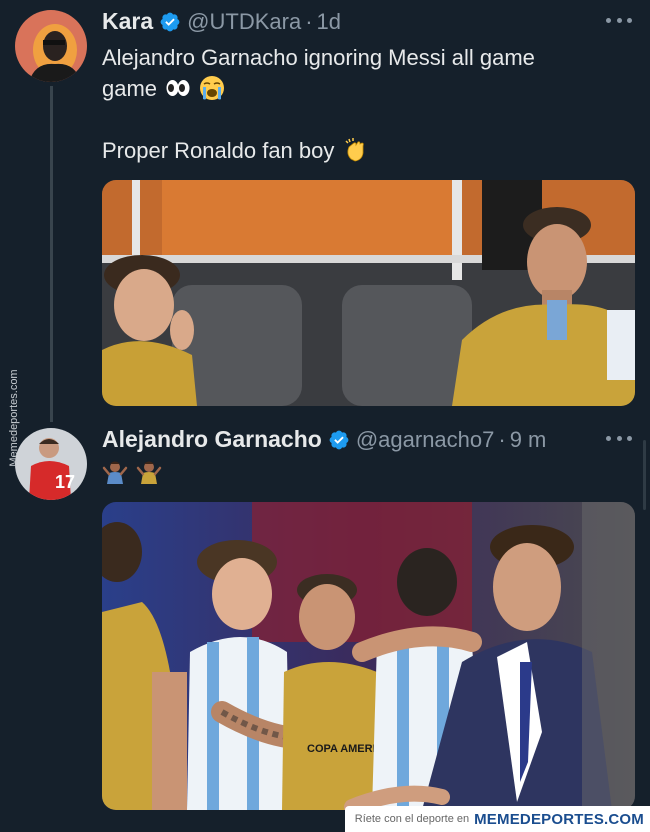  What do you see at coordinates (127, 21) in the screenshot?
I see `tweet1-author-name: Kara` at bounding box center [127, 21].